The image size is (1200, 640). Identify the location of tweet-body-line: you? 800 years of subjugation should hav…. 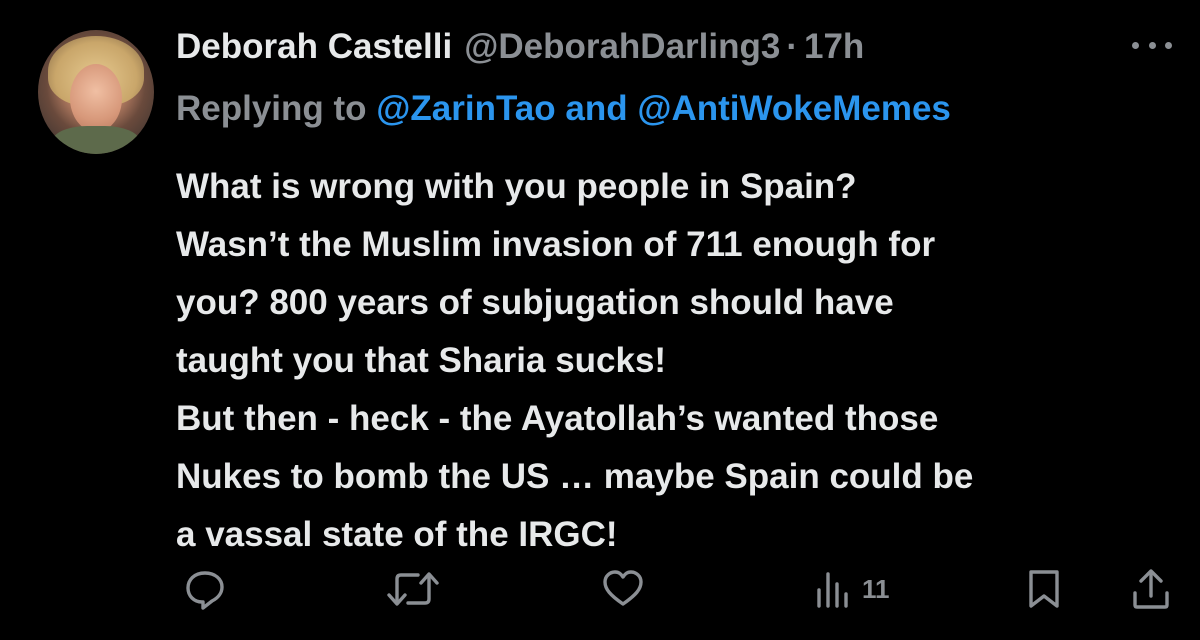
(535, 302).